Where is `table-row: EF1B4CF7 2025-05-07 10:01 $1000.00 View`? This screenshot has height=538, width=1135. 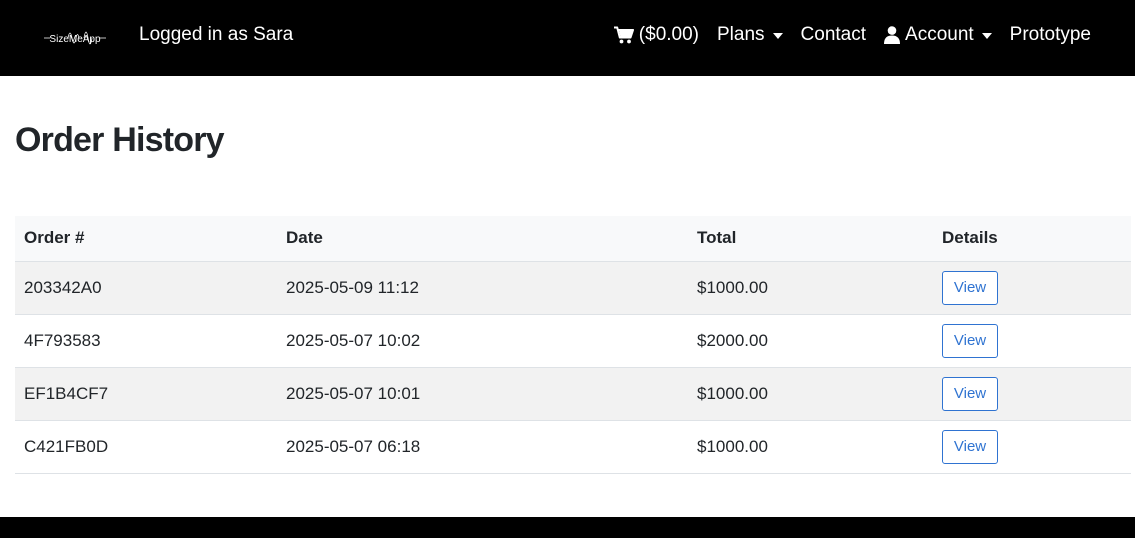 table-row: EF1B4CF7 2025-05-07 10:01 $1000.00 View is located at coordinates (573, 394).